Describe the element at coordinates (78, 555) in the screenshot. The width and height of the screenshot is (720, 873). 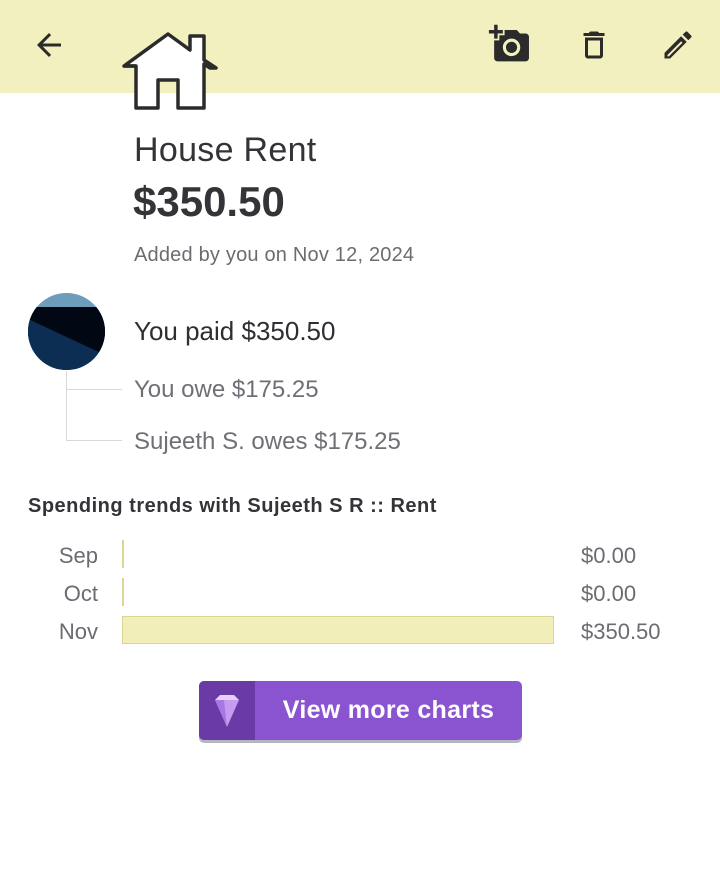
I see `chart-category-label: Sep` at that location.